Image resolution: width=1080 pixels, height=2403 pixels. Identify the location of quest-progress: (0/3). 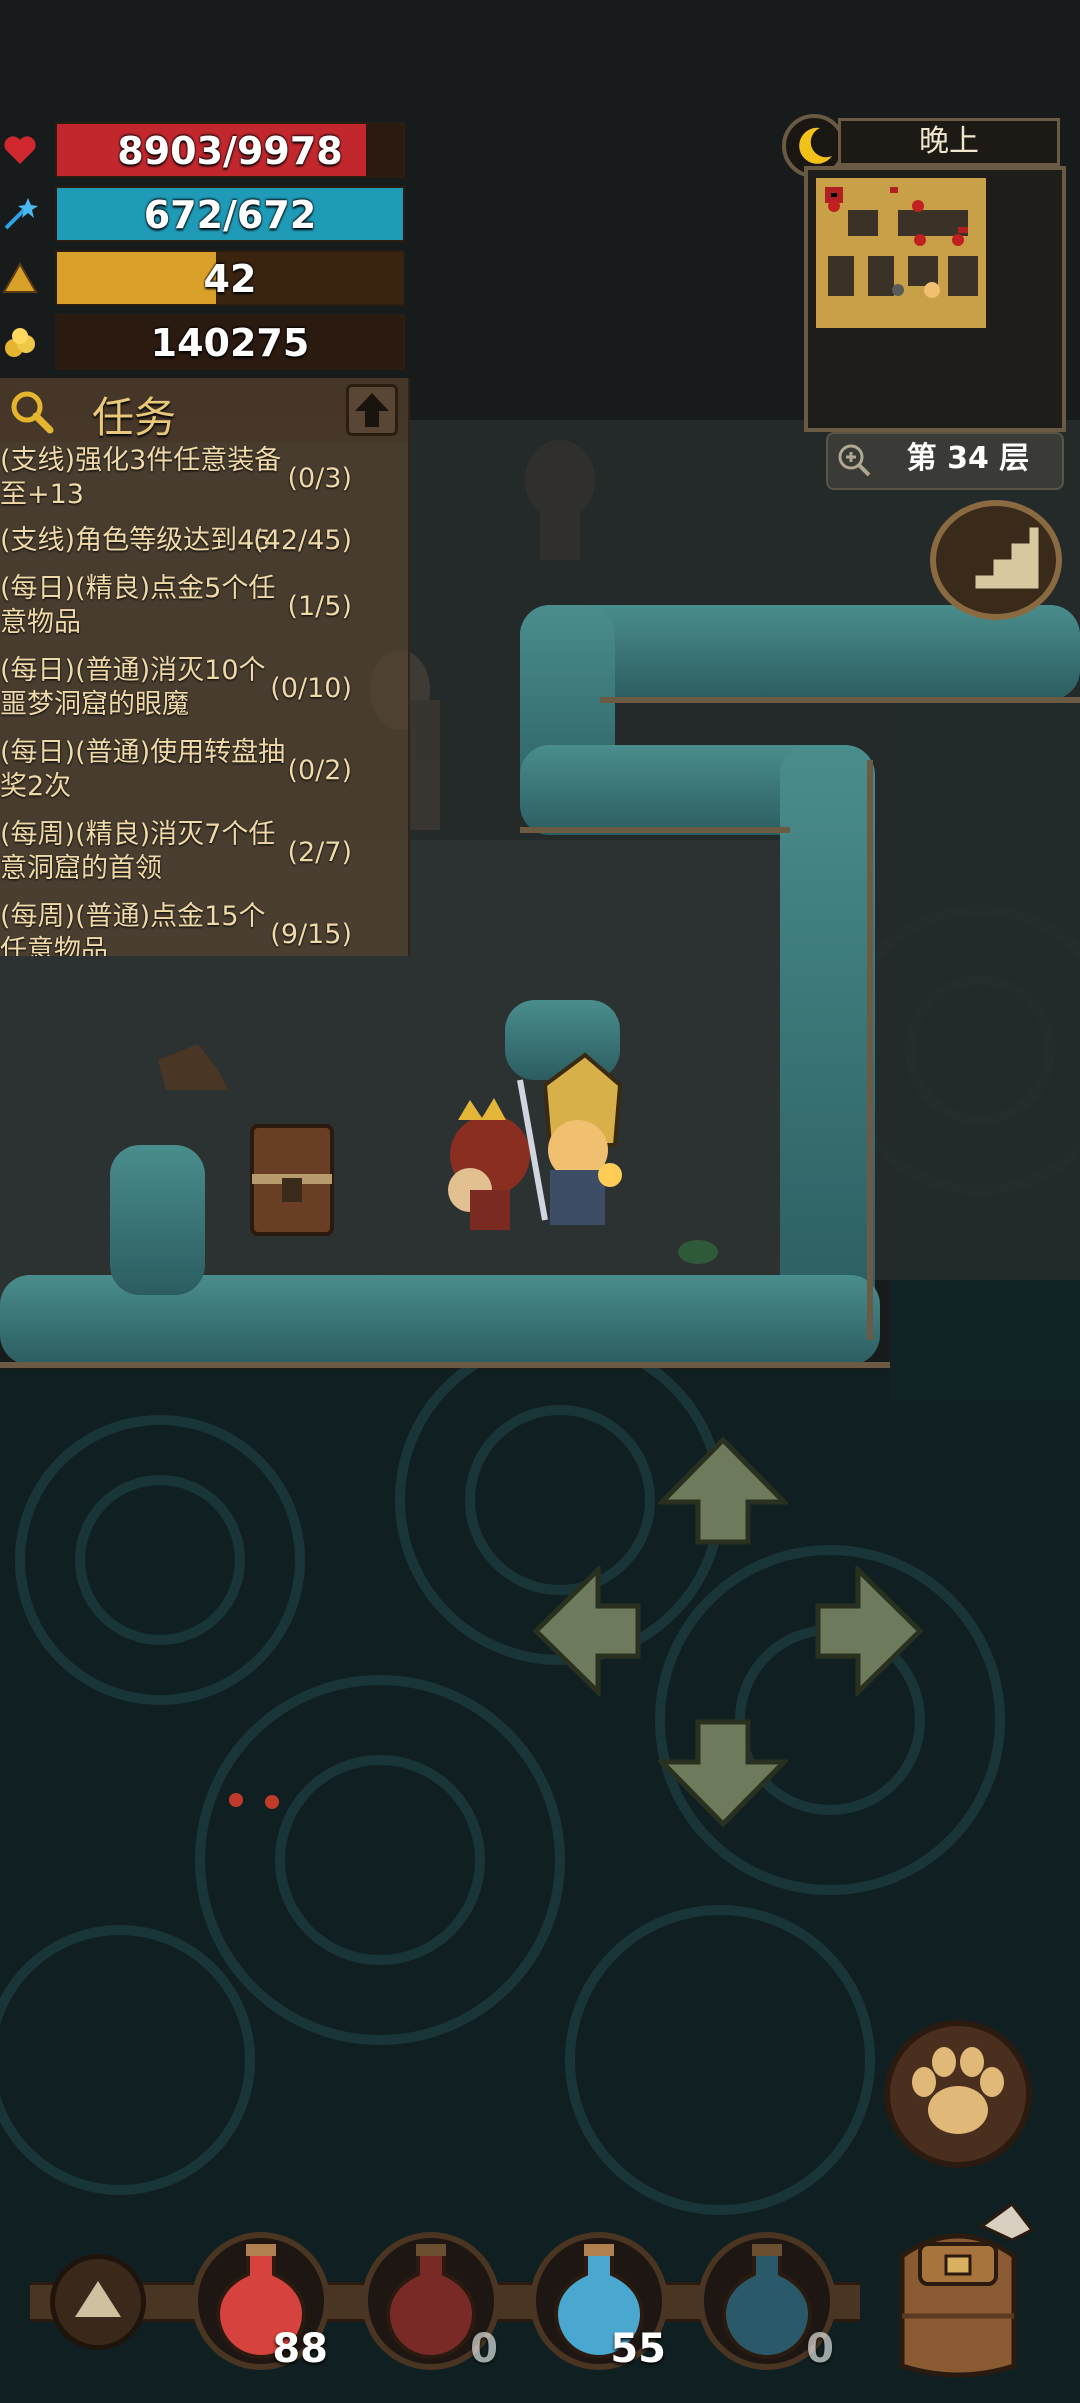
(319, 478).